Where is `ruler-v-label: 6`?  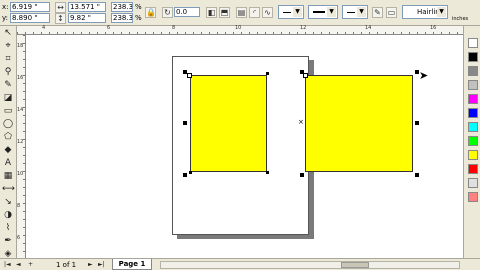
ruler-v-label: 6 is located at coordinates (19, 238).